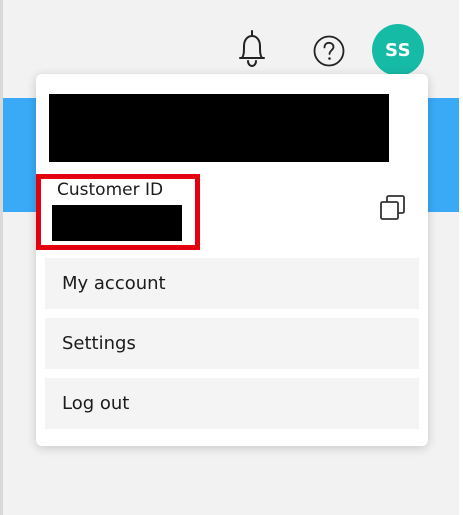  I want to click on user-avatar-button: SS, so click(398, 50).